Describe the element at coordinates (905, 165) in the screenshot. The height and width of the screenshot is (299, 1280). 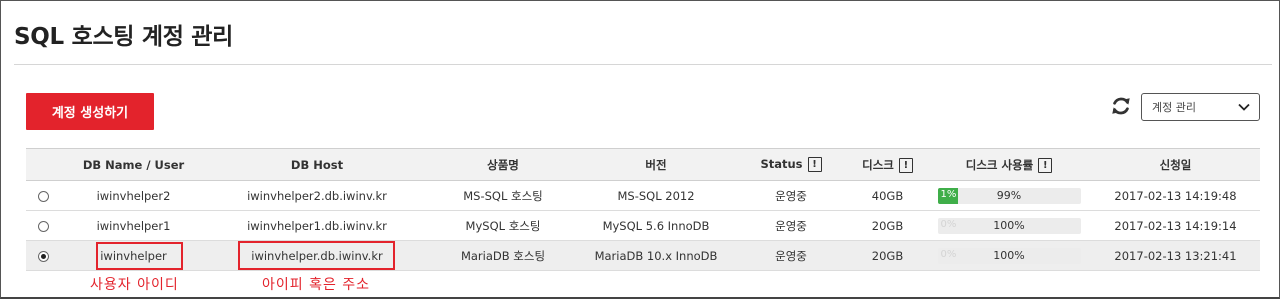
I see `disk-info-icon: !` at that location.